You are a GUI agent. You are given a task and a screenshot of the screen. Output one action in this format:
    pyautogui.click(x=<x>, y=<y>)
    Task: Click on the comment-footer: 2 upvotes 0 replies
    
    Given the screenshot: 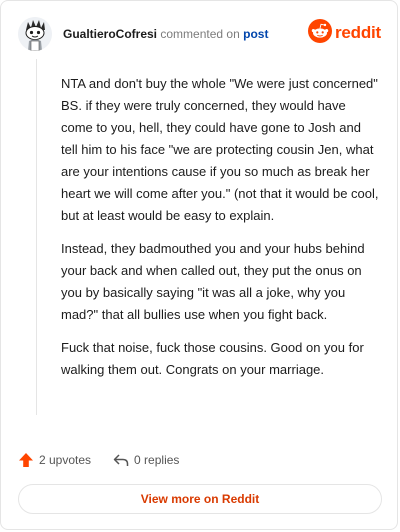 What is the action you would take?
    pyautogui.click(x=198, y=460)
    